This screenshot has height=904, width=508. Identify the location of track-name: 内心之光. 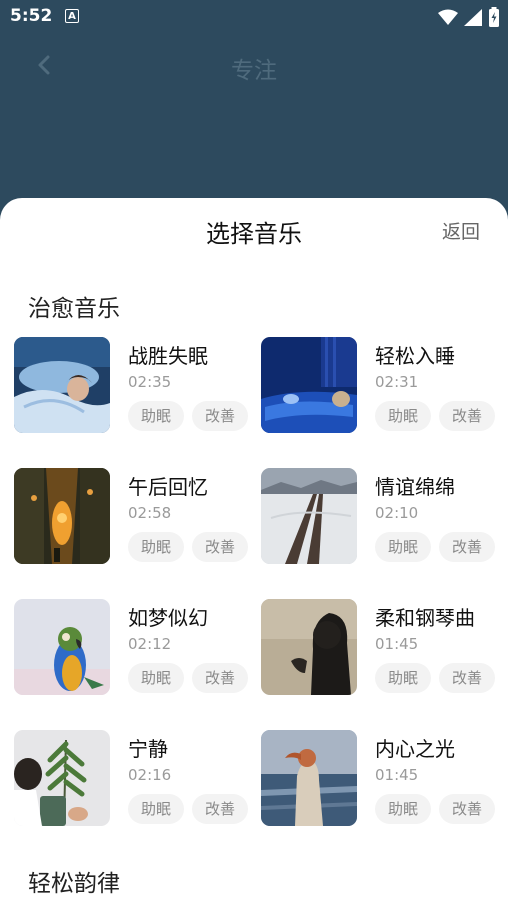
(415, 749).